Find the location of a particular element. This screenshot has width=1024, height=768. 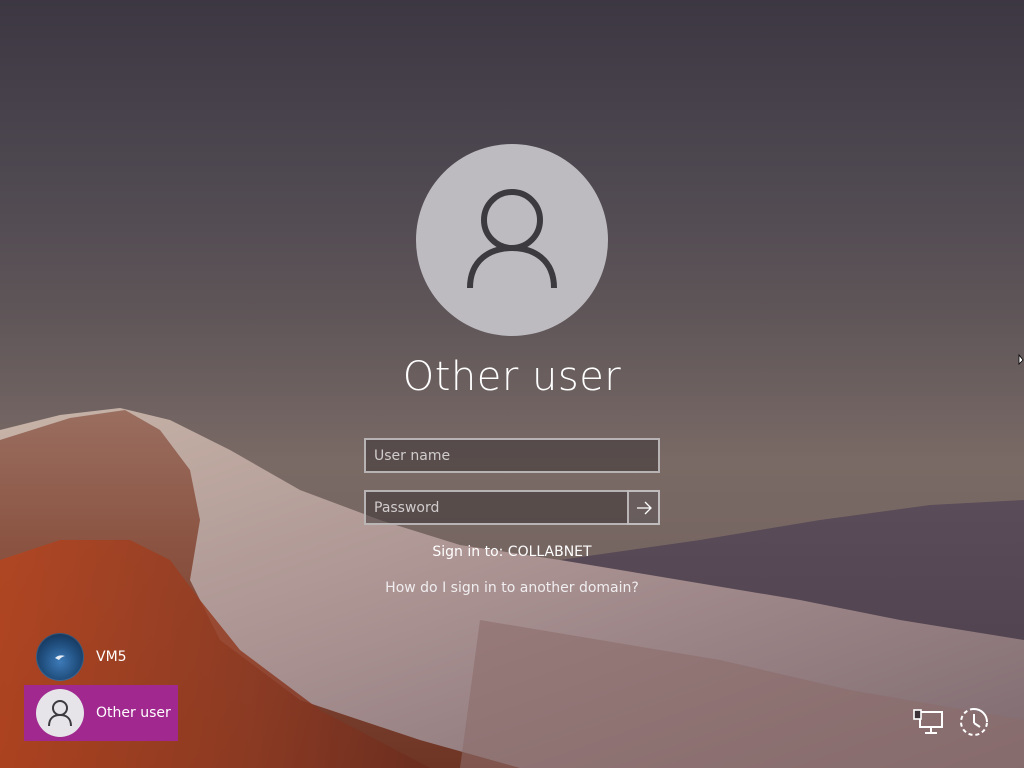

user-avatar-large is located at coordinates (512, 240).